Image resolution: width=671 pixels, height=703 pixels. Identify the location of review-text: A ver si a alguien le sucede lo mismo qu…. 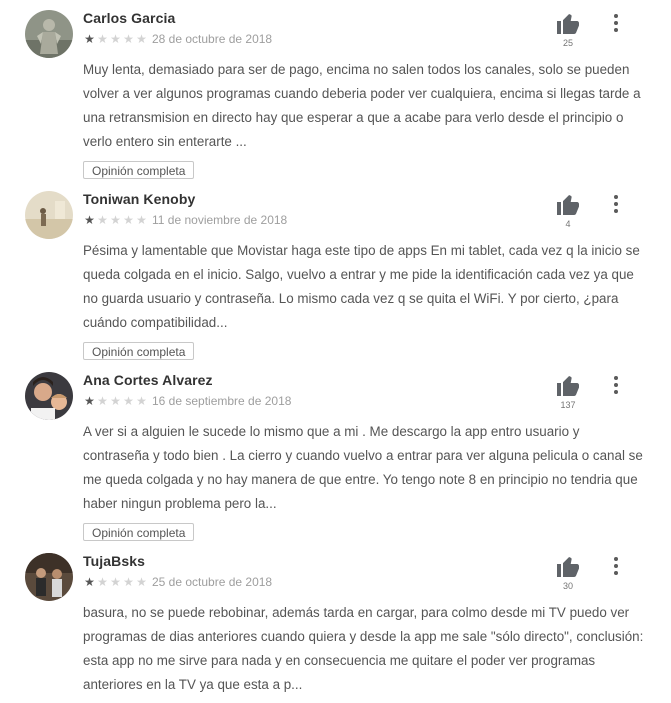
(363, 467).